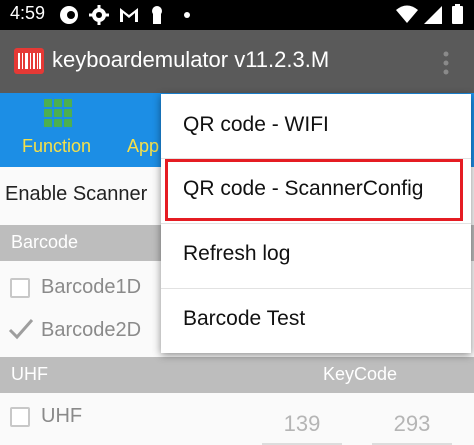 This screenshot has height=445, width=474. I want to click on keycode-field-1: 139, so click(302, 425).